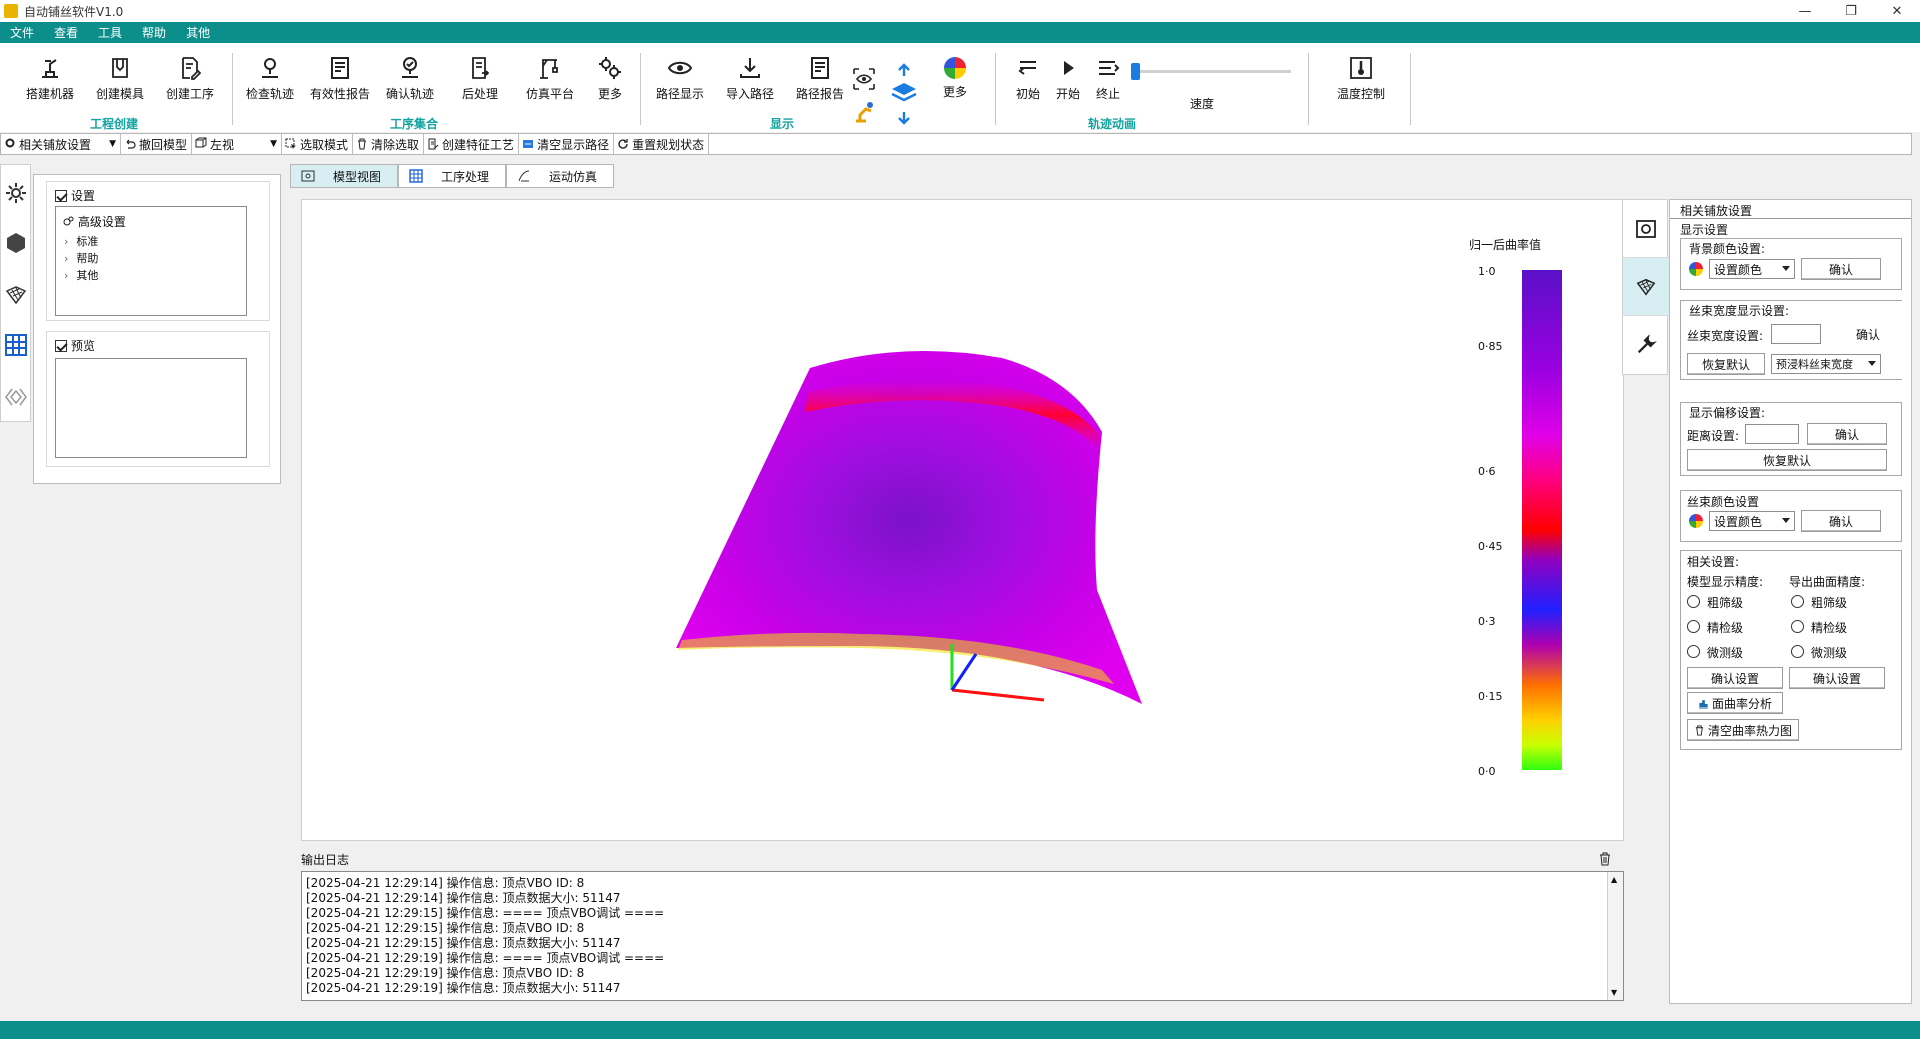 Image resolution: width=1920 pixels, height=1039 pixels. I want to click on menu-help: 帮助, so click(154, 32).